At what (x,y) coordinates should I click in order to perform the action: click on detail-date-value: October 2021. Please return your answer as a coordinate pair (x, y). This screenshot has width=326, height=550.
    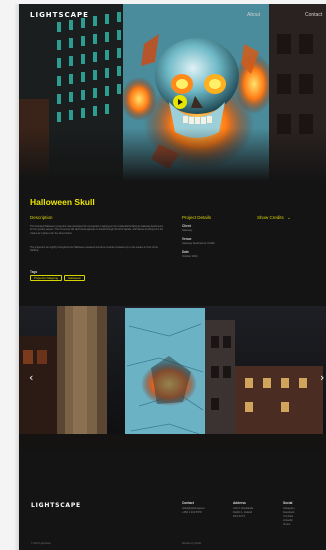
    Looking at the image, I should click on (190, 256).